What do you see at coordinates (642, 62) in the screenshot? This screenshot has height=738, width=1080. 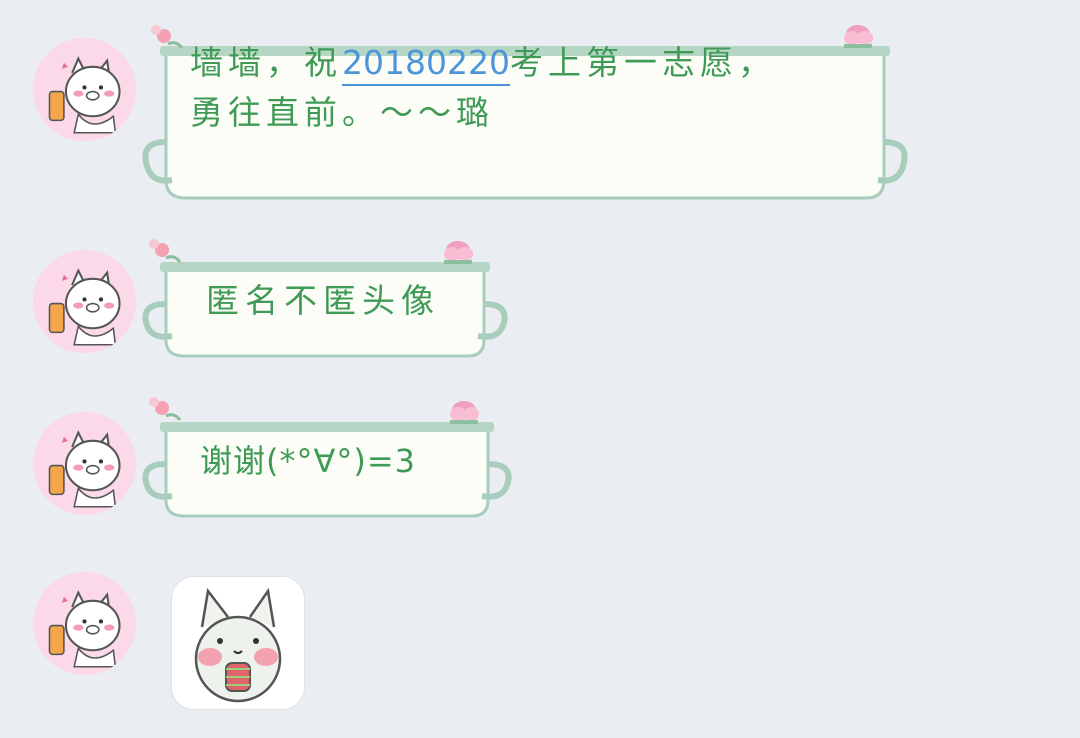 I see `message-text-part2: 考上第一志愿，` at bounding box center [642, 62].